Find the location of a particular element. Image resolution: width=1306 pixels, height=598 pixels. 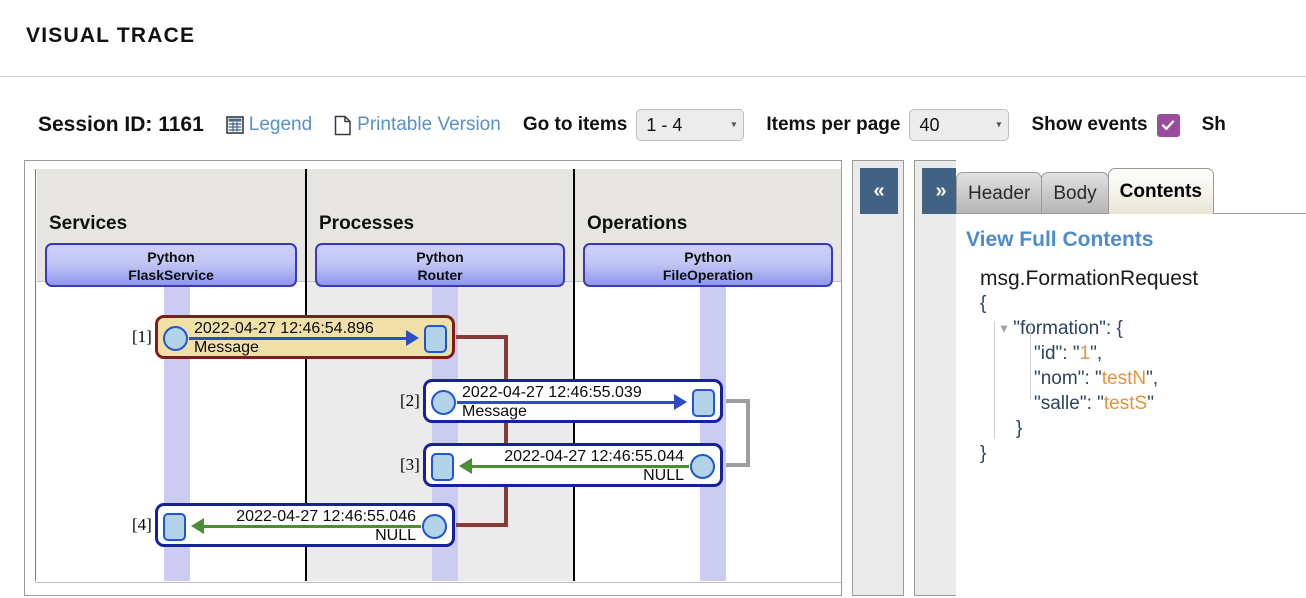

expand-right-button: » is located at coordinates (941, 191).